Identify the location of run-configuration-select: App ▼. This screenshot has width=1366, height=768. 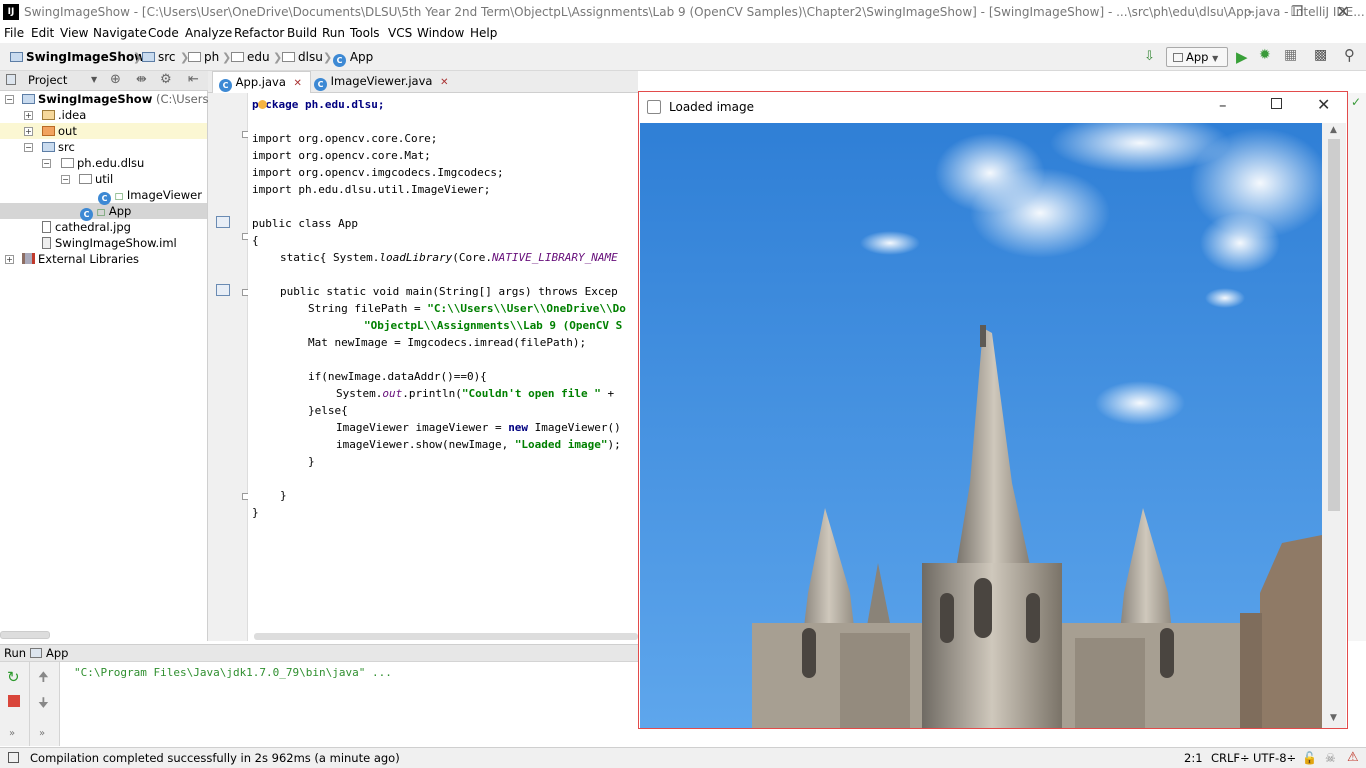
(1197, 57).